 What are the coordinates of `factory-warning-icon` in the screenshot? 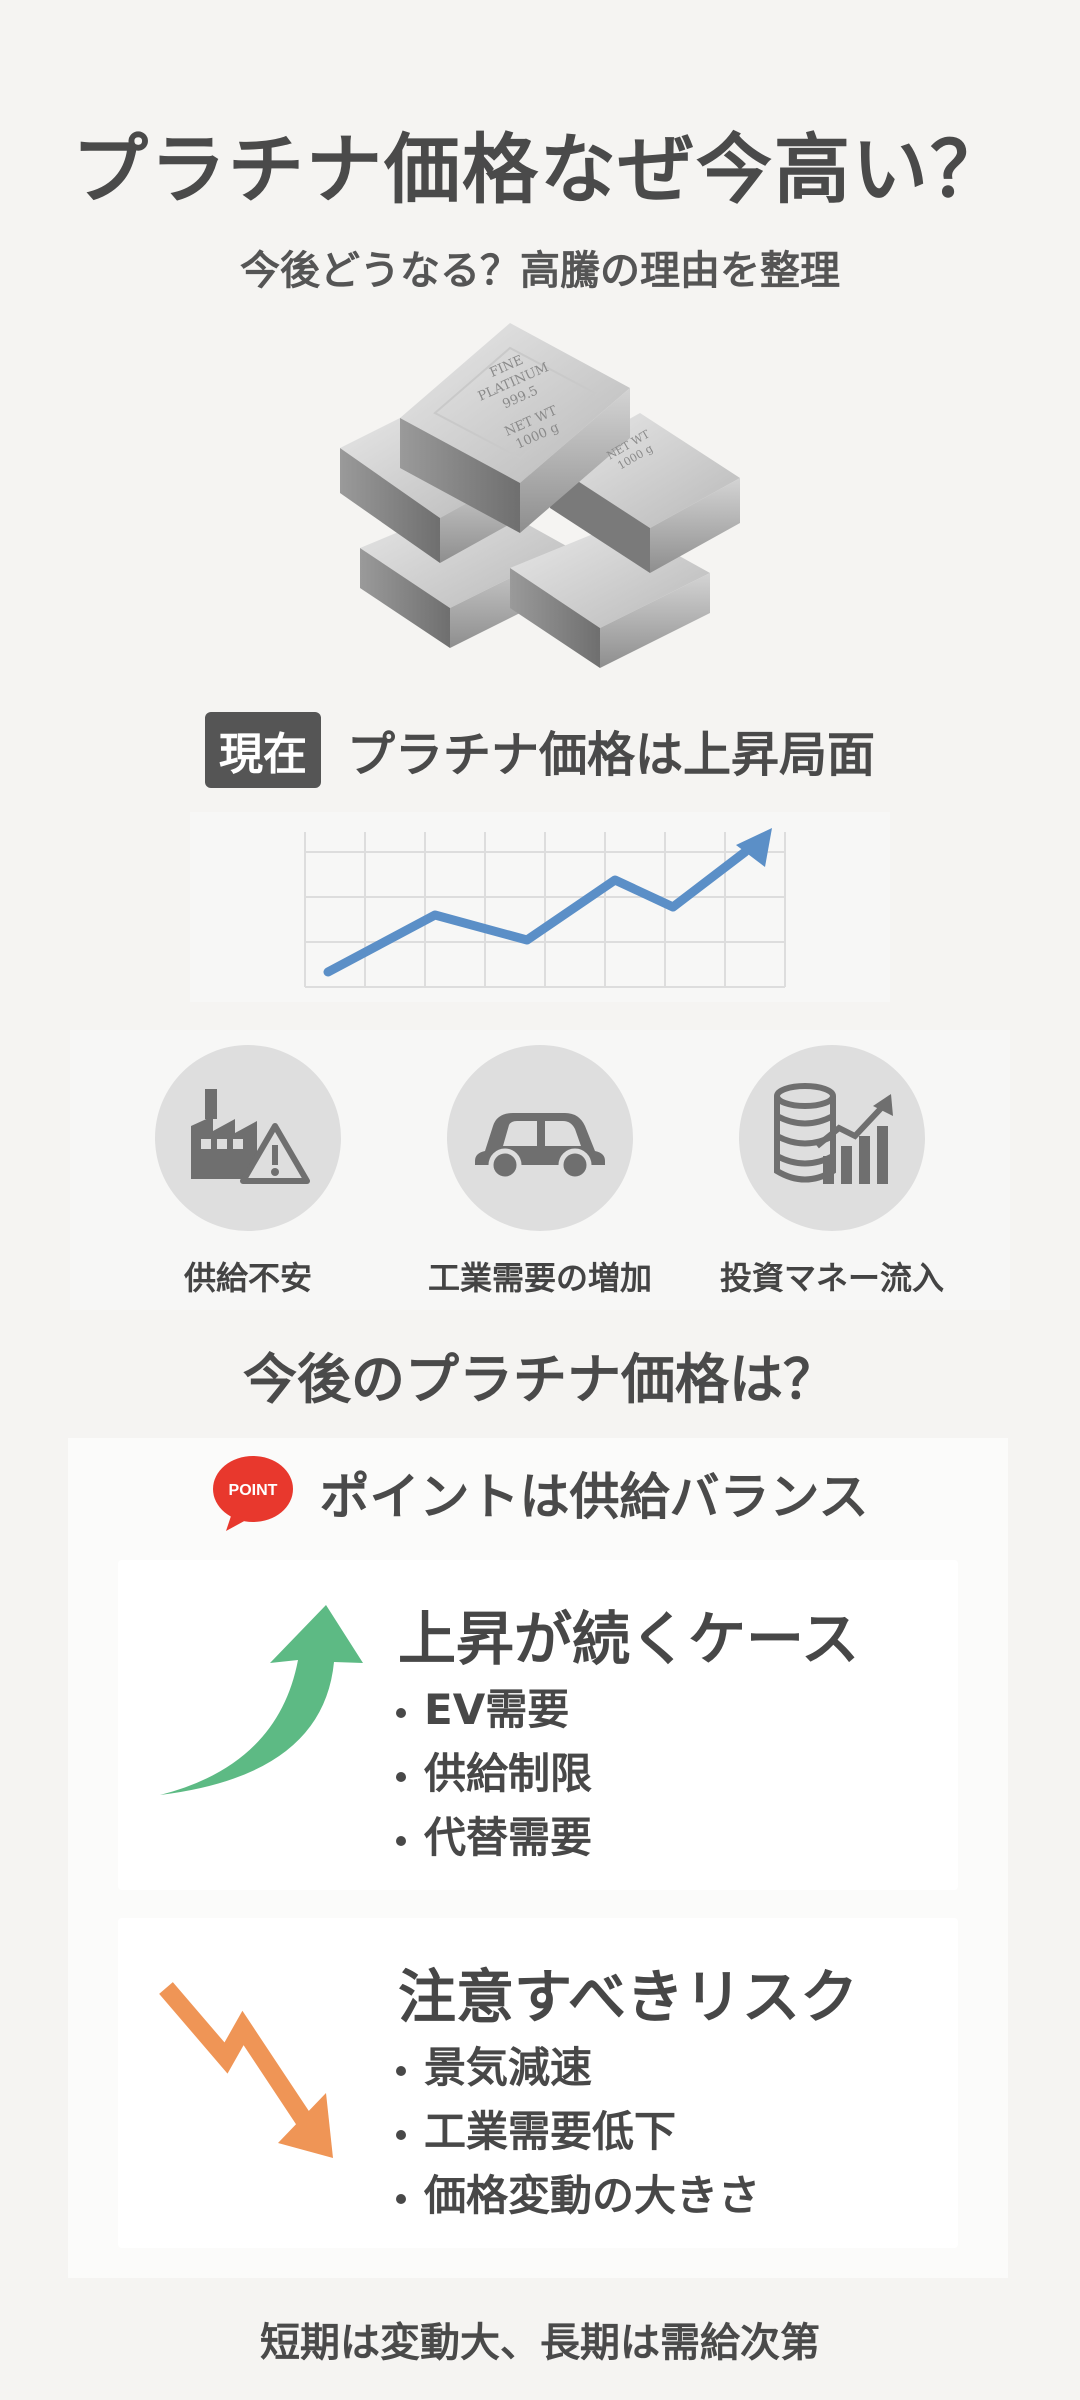 It's located at (248, 1138).